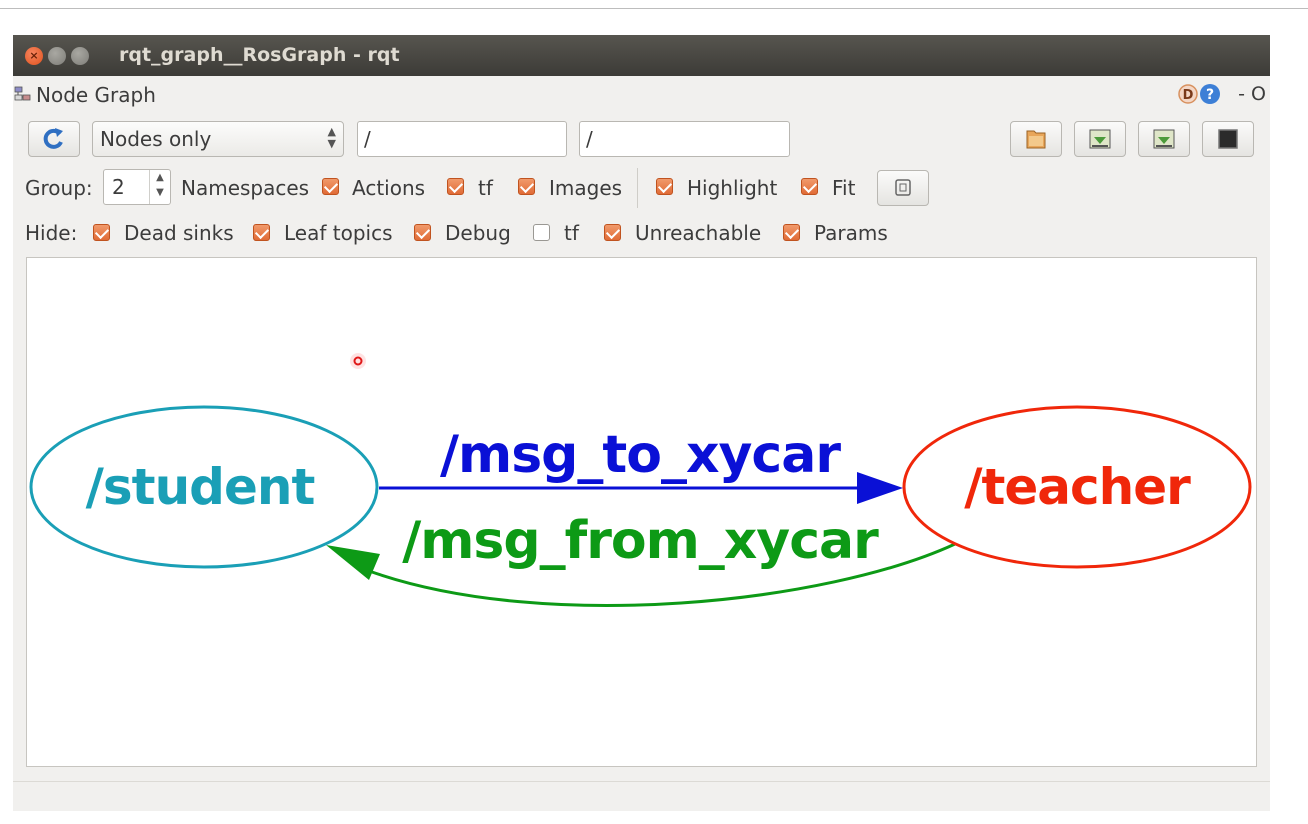 Image resolution: width=1308 pixels, height=824 pixels. I want to click on node-label-student: /student, so click(200, 487).